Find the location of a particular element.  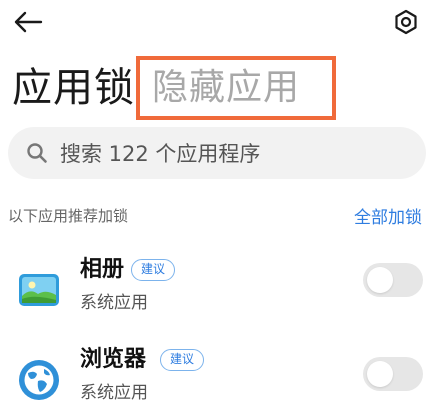

gallery-icon is located at coordinates (39, 290).